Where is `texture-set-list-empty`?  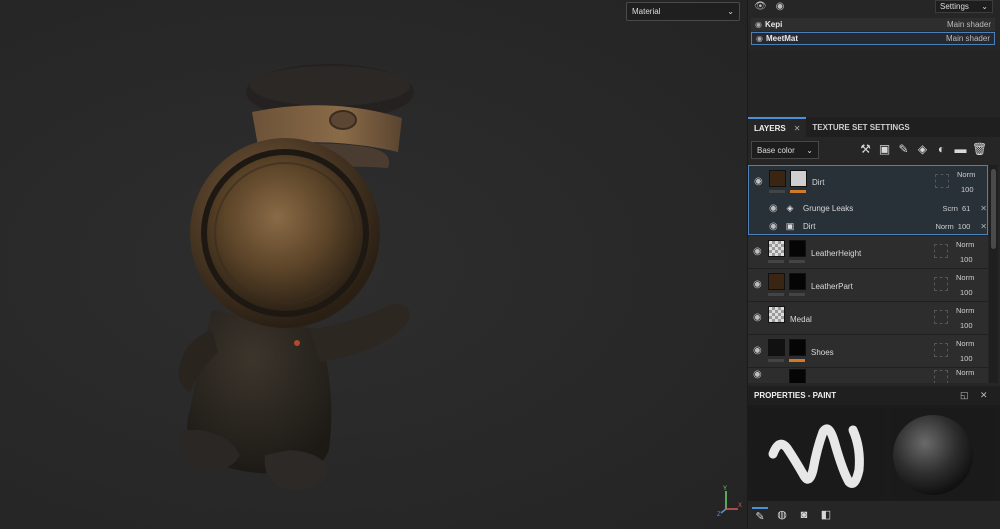 texture-set-list-empty is located at coordinates (874, 83).